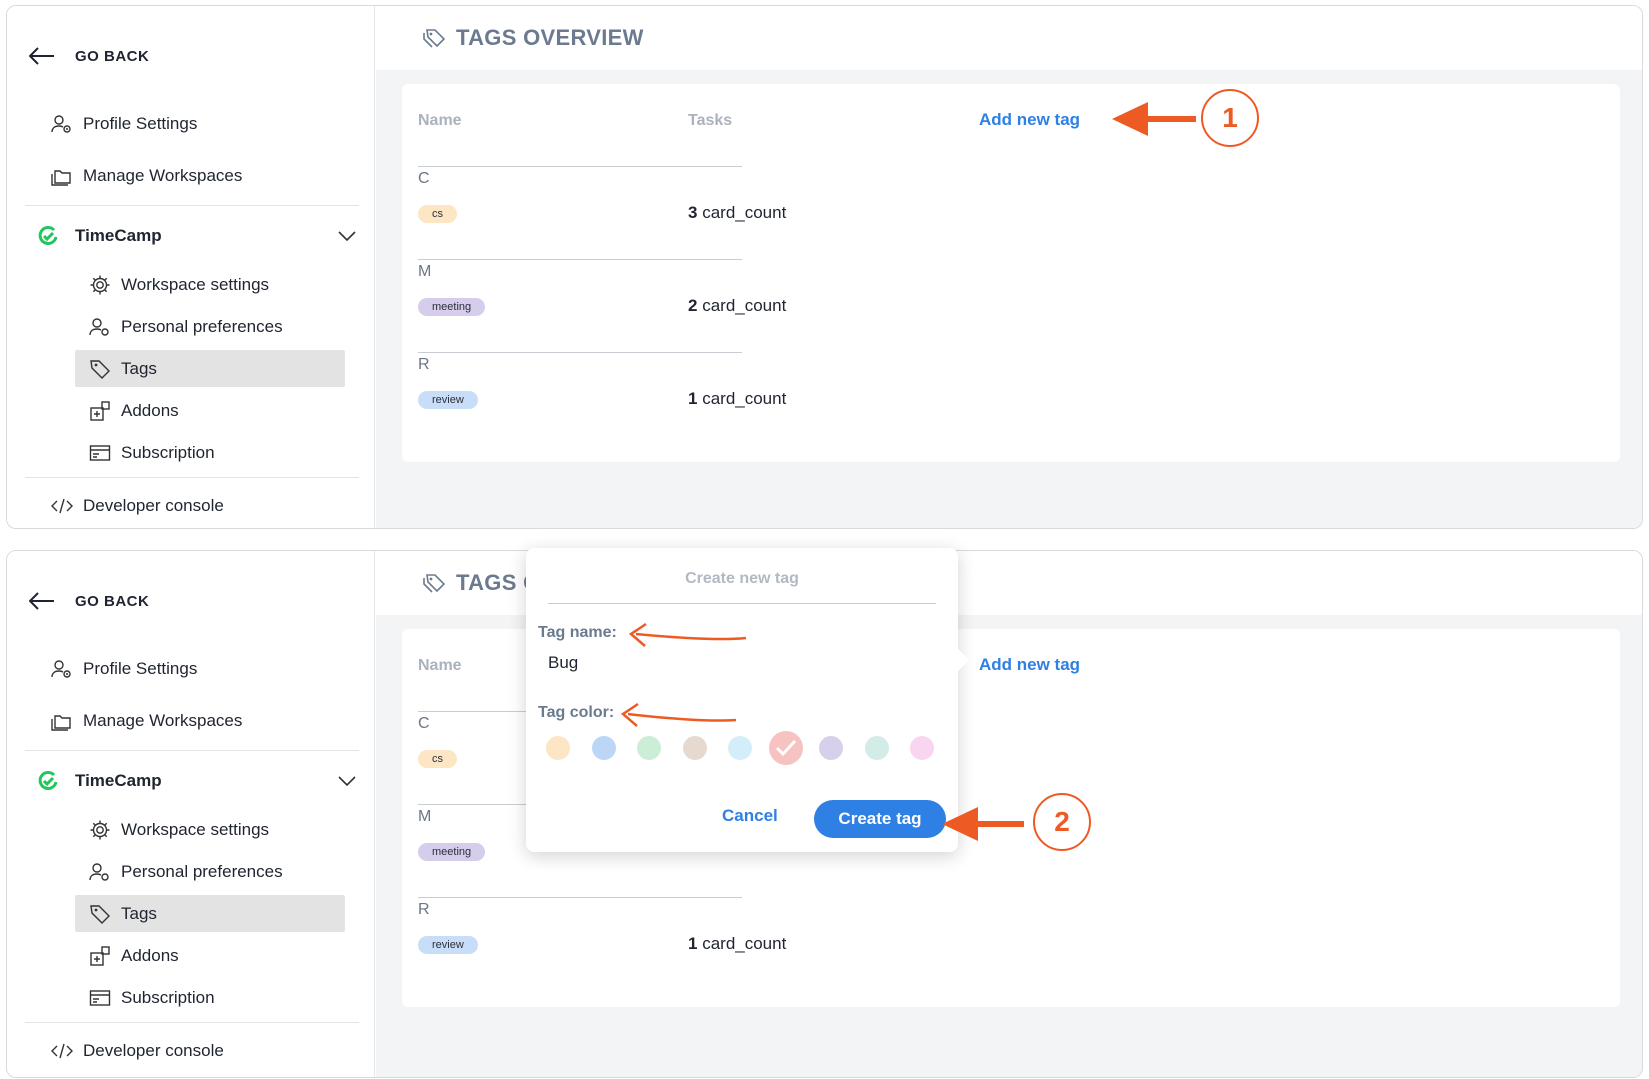  I want to click on tag-name-input, so click(690, 663).